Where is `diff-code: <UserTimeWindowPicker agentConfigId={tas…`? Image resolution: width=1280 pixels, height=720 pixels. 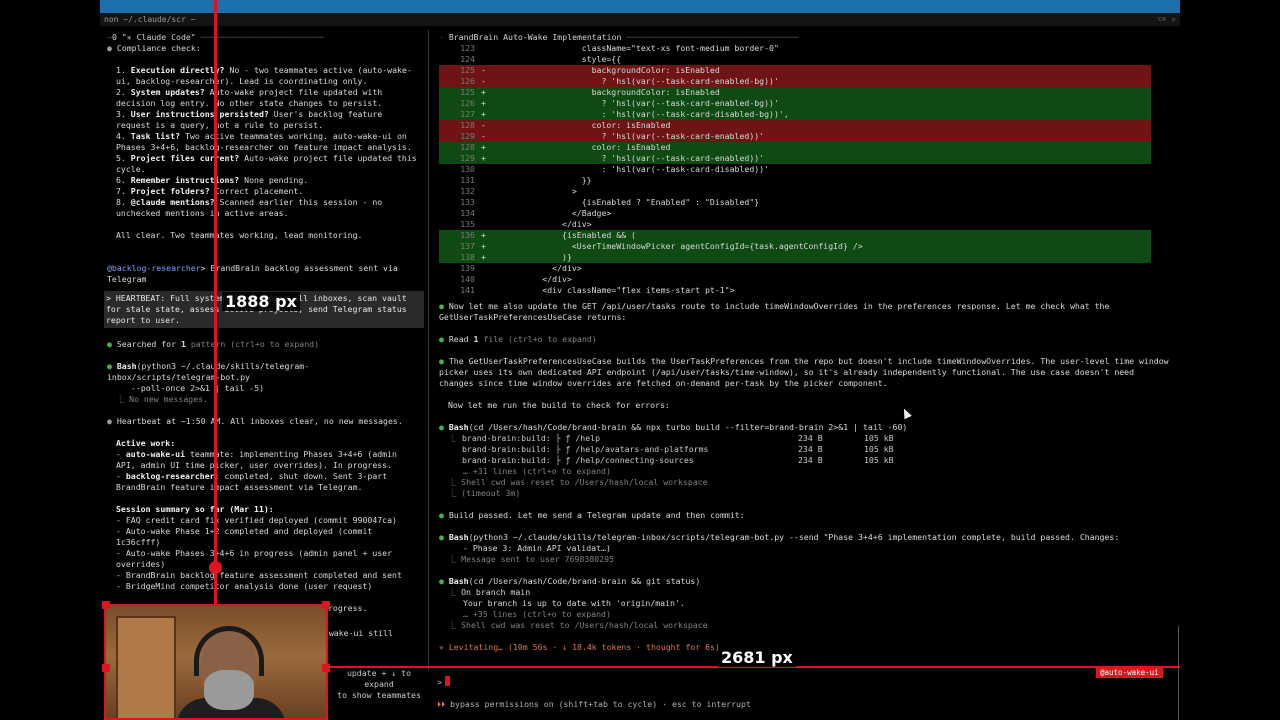 diff-code: <UserTimeWindowPicker agentConfigId={tas… is located at coordinates (678, 246).